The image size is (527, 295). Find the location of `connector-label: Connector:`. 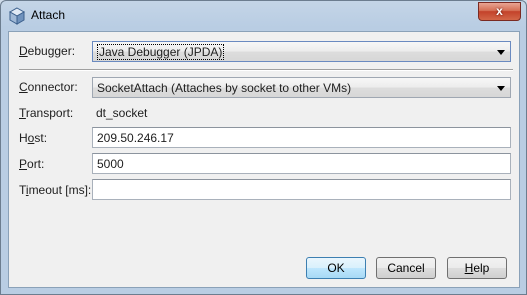

connector-label: Connector: is located at coordinates (48, 87).